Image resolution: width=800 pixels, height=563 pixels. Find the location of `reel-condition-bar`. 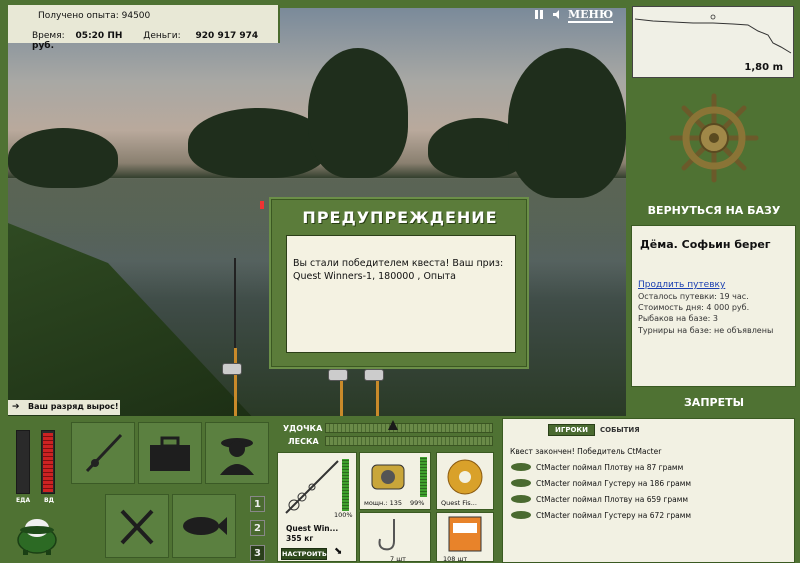

reel-condition-bar is located at coordinates (423, 477).